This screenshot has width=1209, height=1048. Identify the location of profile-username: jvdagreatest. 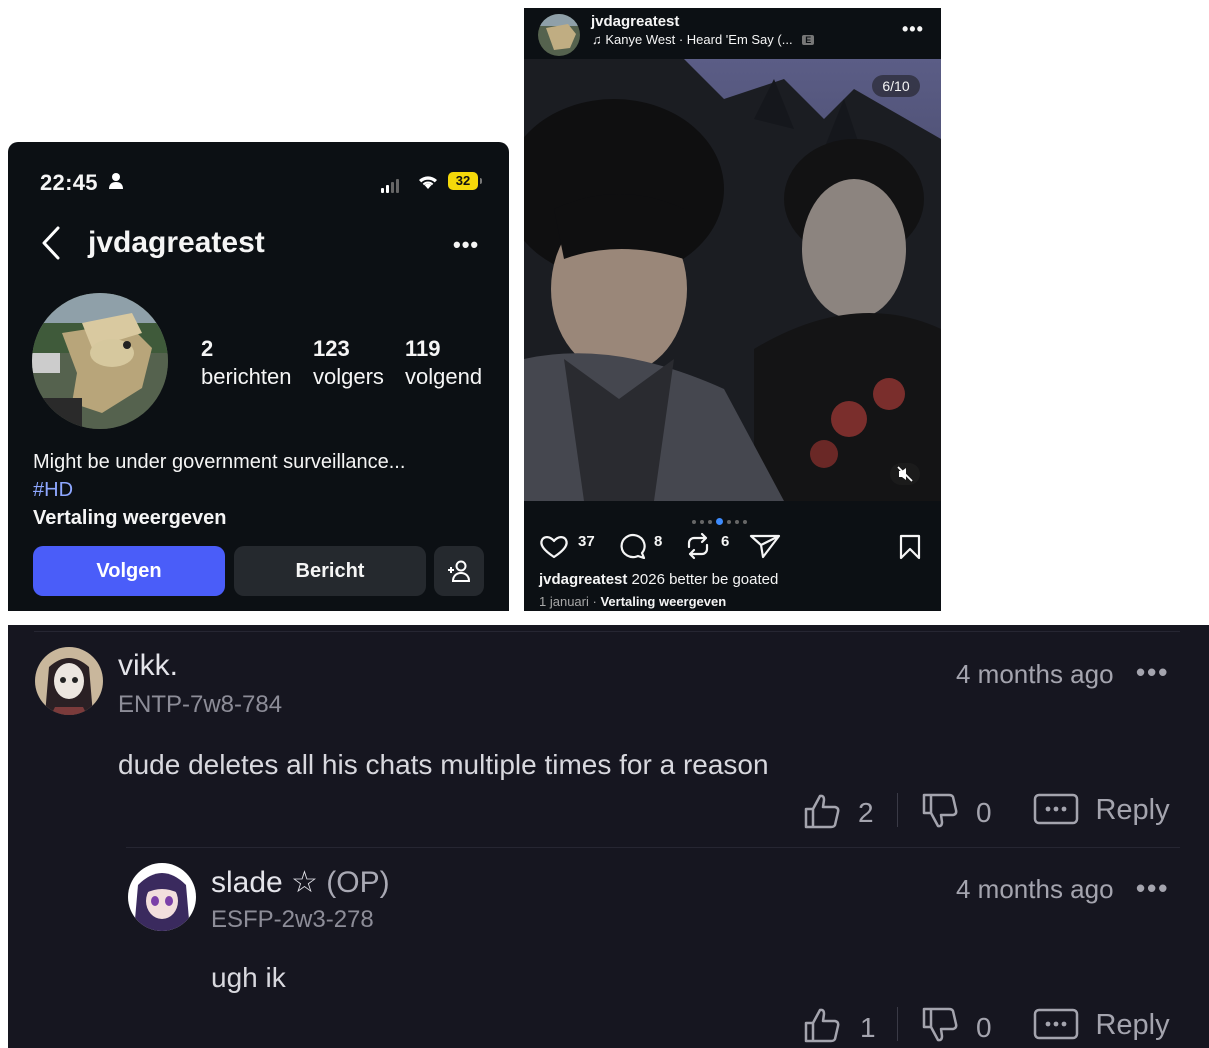
(176, 242).